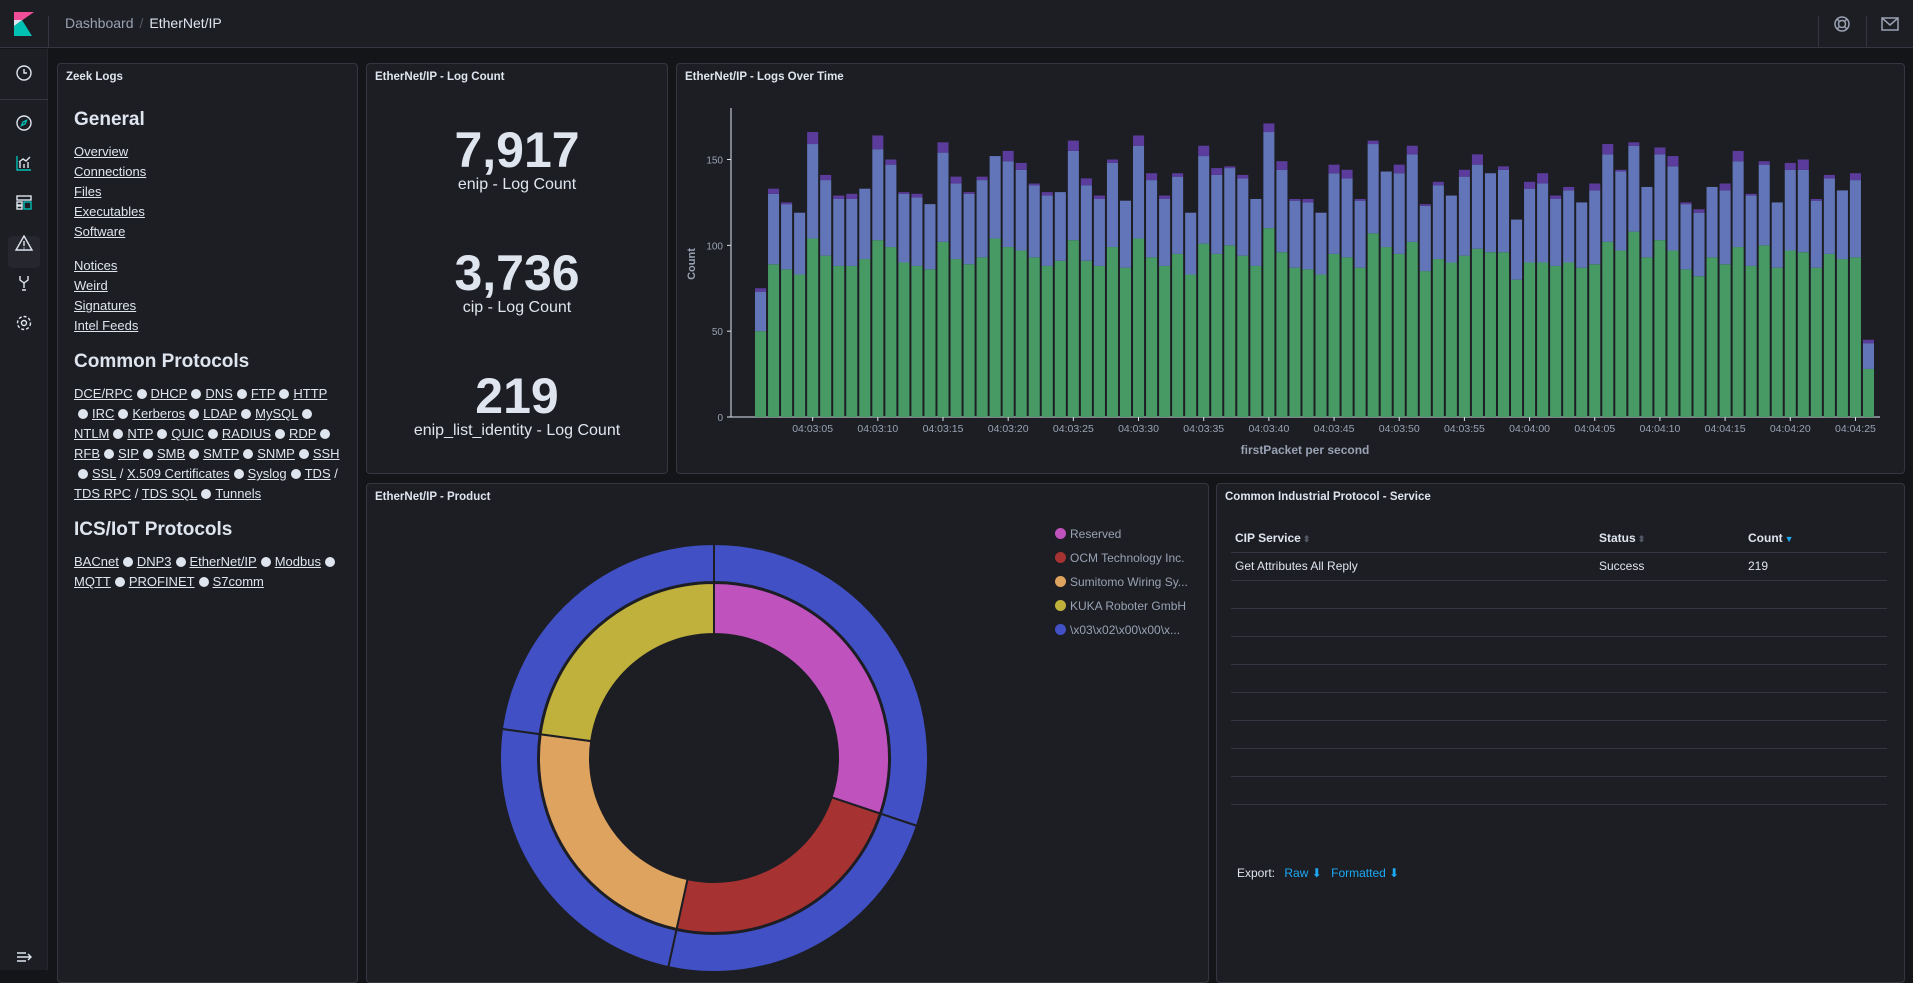 This screenshot has width=1913, height=983. What do you see at coordinates (209, 232) in the screenshot?
I see `zeek-link: Software` at bounding box center [209, 232].